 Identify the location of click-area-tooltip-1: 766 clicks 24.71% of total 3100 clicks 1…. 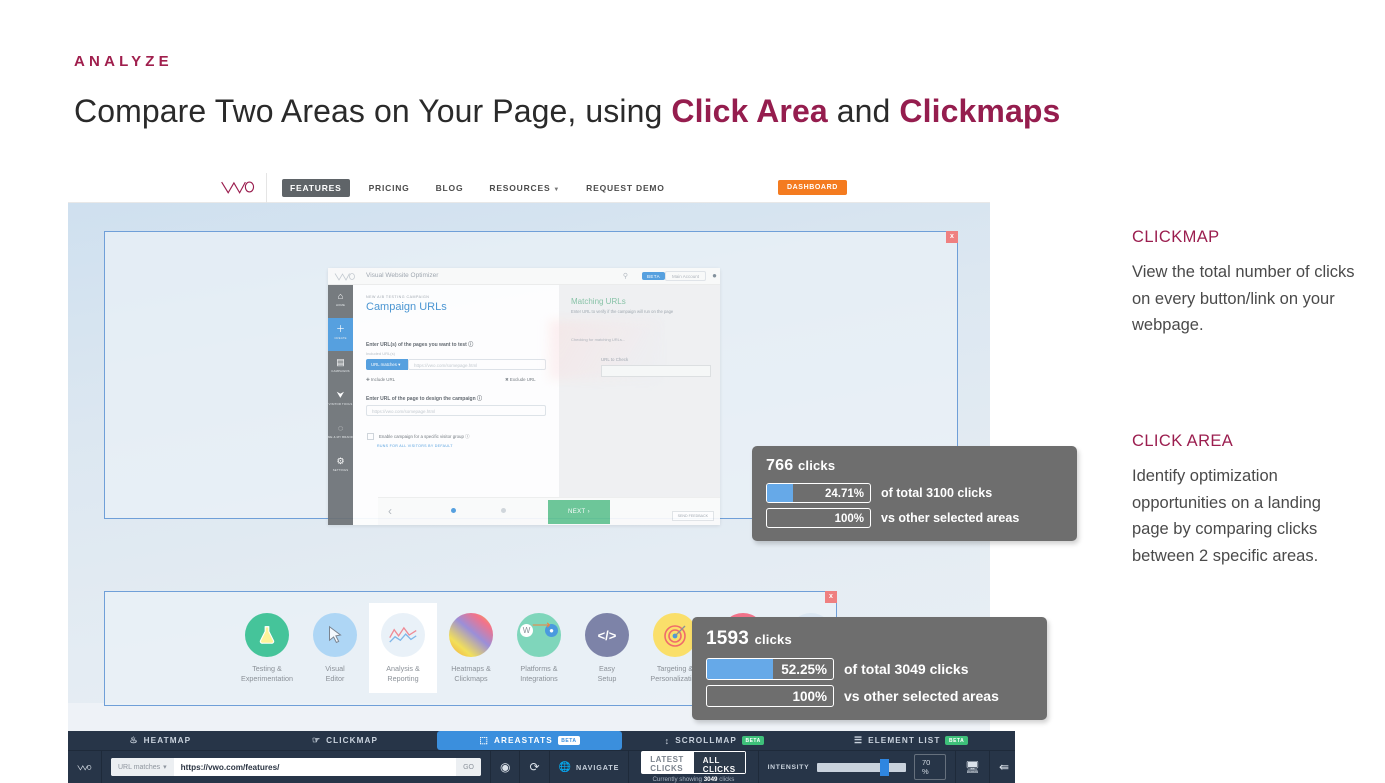
(914, 493).